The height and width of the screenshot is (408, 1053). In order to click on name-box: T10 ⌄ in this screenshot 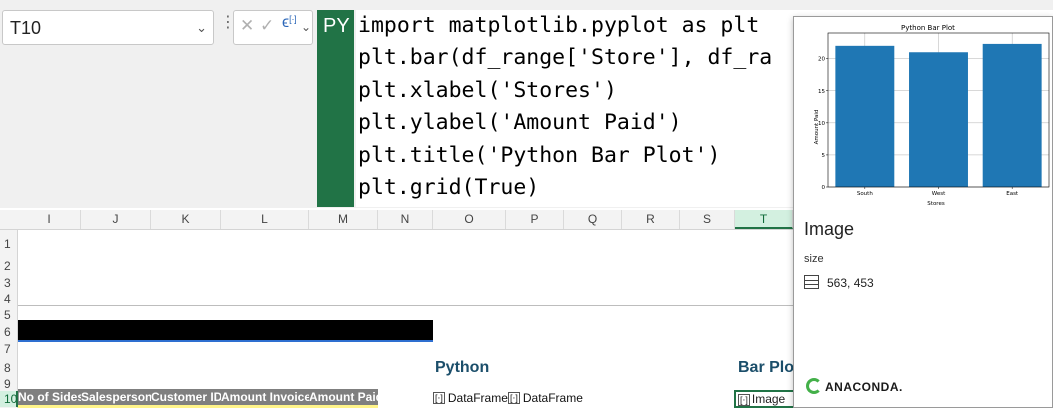, I will do `click(108, 27)`.